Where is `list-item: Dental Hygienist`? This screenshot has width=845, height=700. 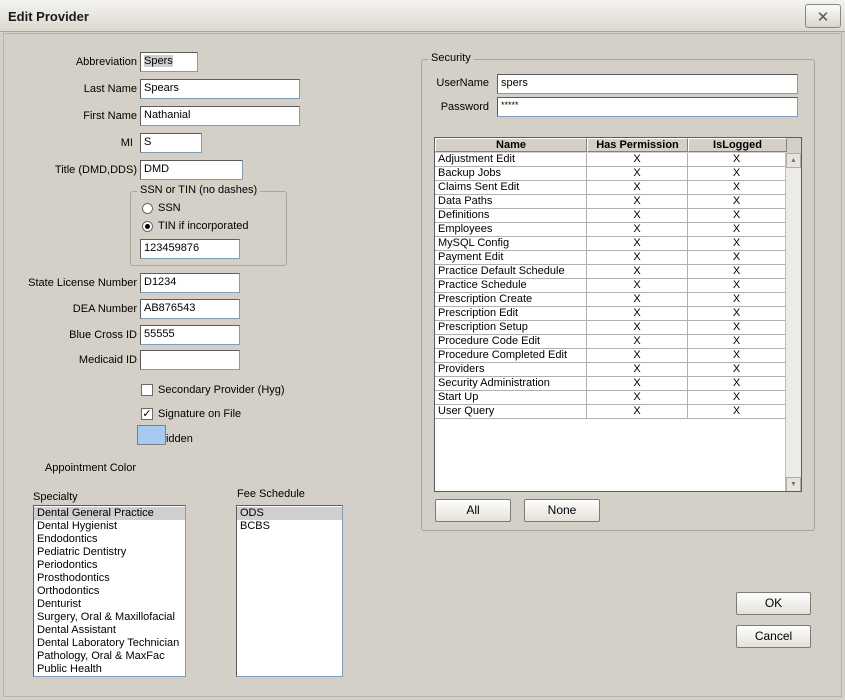 list-item: Dental Hygienist is located at coordinates (109, 526).